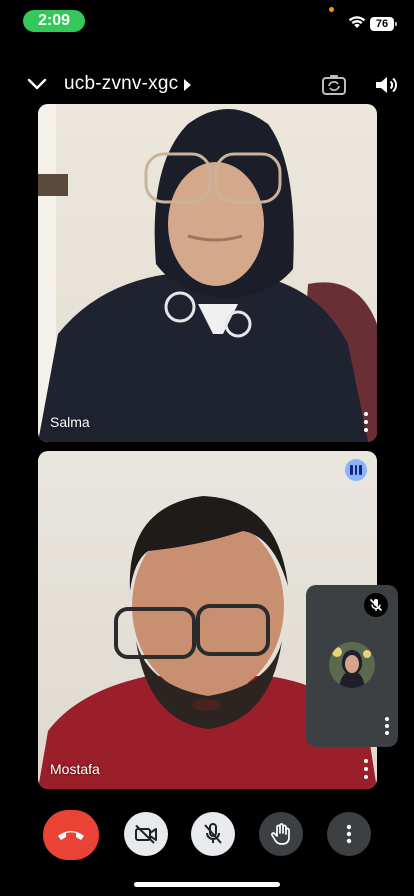 The image size is (414, 896). Describe the element at coordinates (54, 21) in the screenshot. I see `status-time: 2:09` at that location.